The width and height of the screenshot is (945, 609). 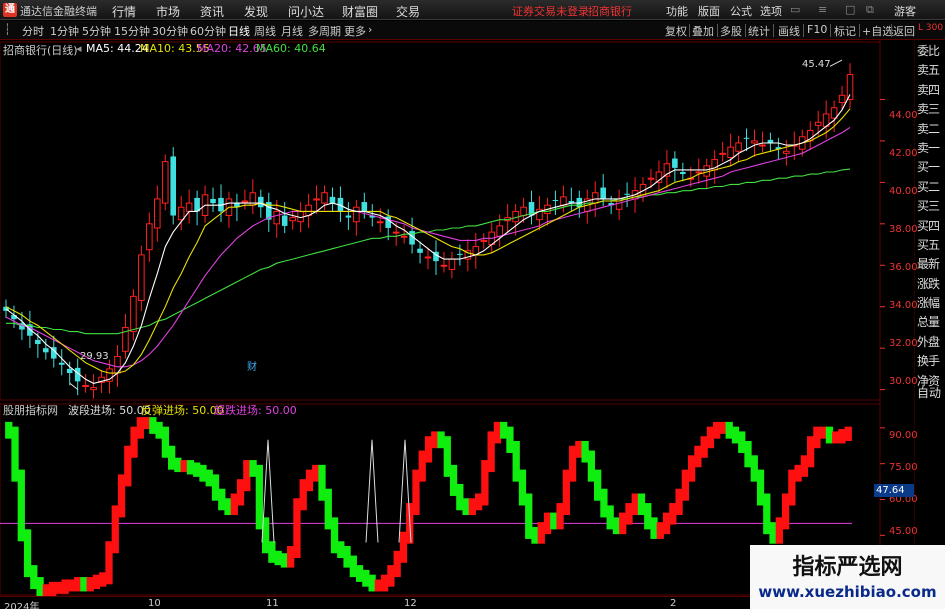 What do you see at coordinates (903, 191) in the screenshot?
I see `price-tick: 40.00` at bounding box center [903, 191].